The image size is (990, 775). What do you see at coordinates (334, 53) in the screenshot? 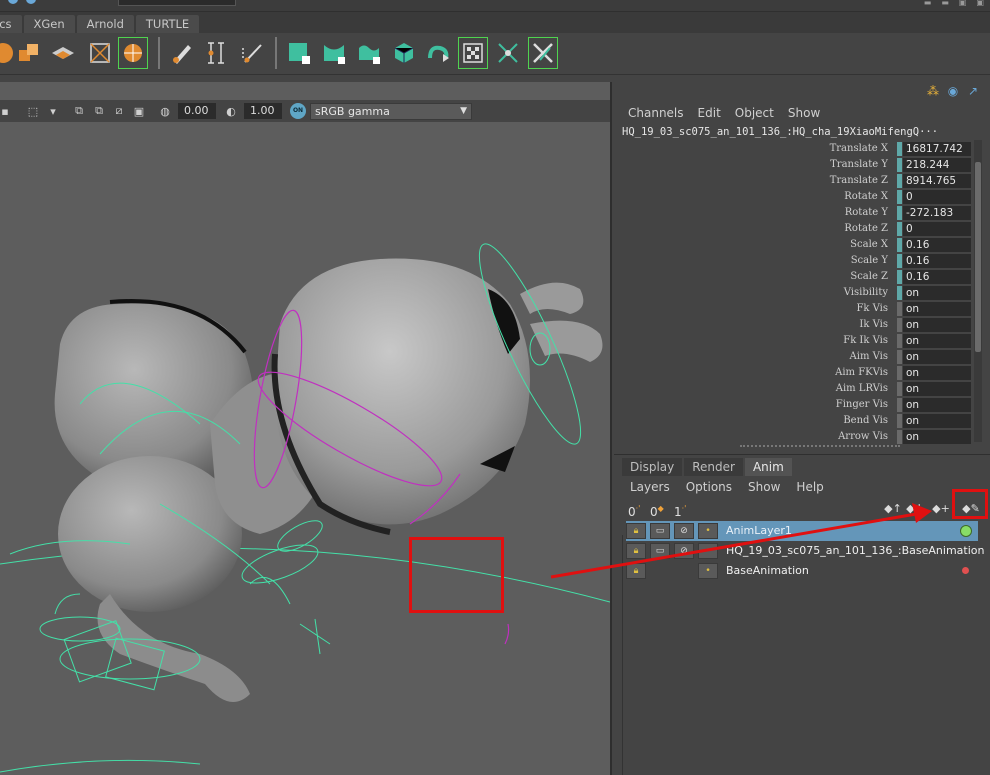
I see `shelf-tool-green-curve-icon` at bounding box center [334, 53].